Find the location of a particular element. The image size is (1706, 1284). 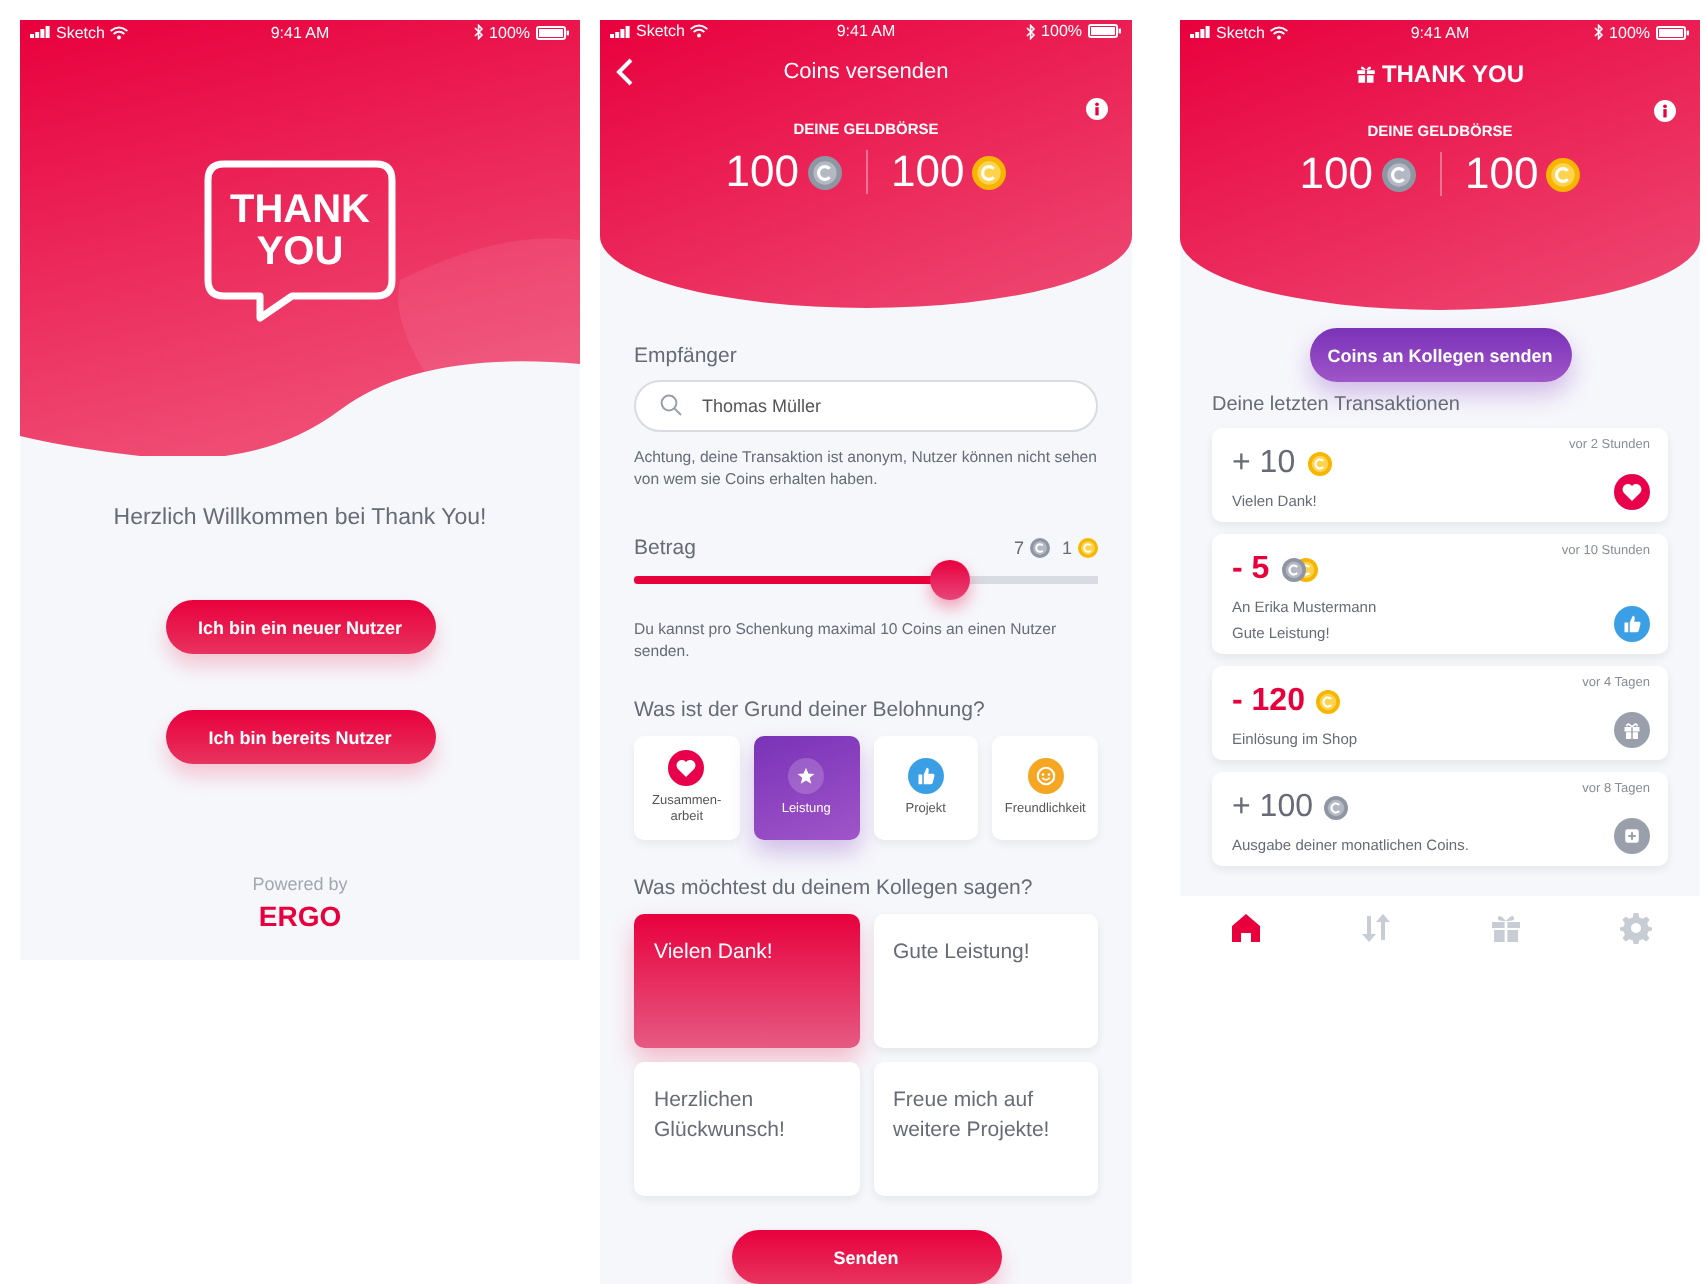

message-option: Vielen Dank! is located at coordinates (746, 981).